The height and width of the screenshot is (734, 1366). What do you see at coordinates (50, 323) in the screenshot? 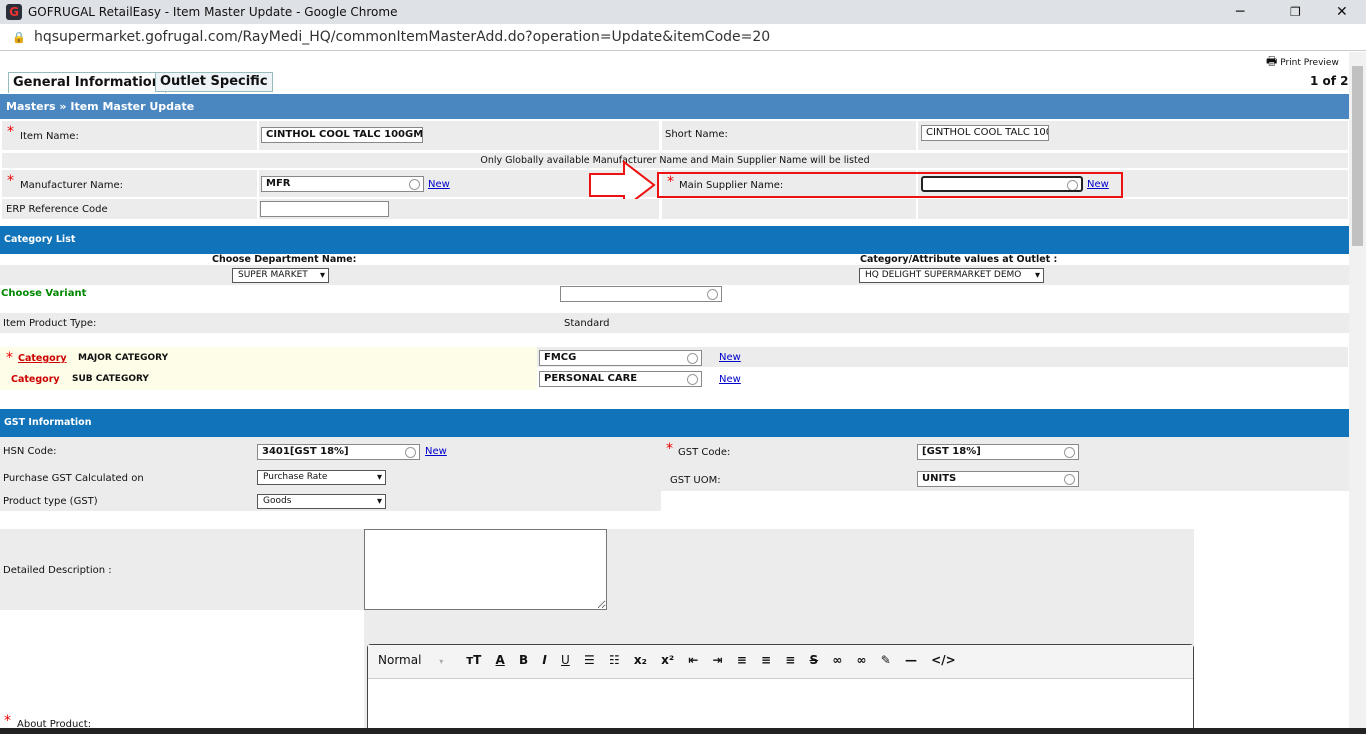
I see `product-type-label: Item Product Type:` at bounding box center [50, 323].